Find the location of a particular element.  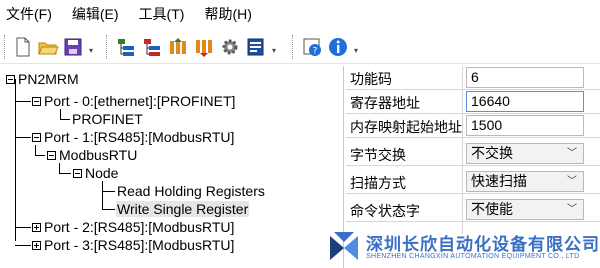

tree-write-single-label: Write Single Register is located at coordinates (183, 209).